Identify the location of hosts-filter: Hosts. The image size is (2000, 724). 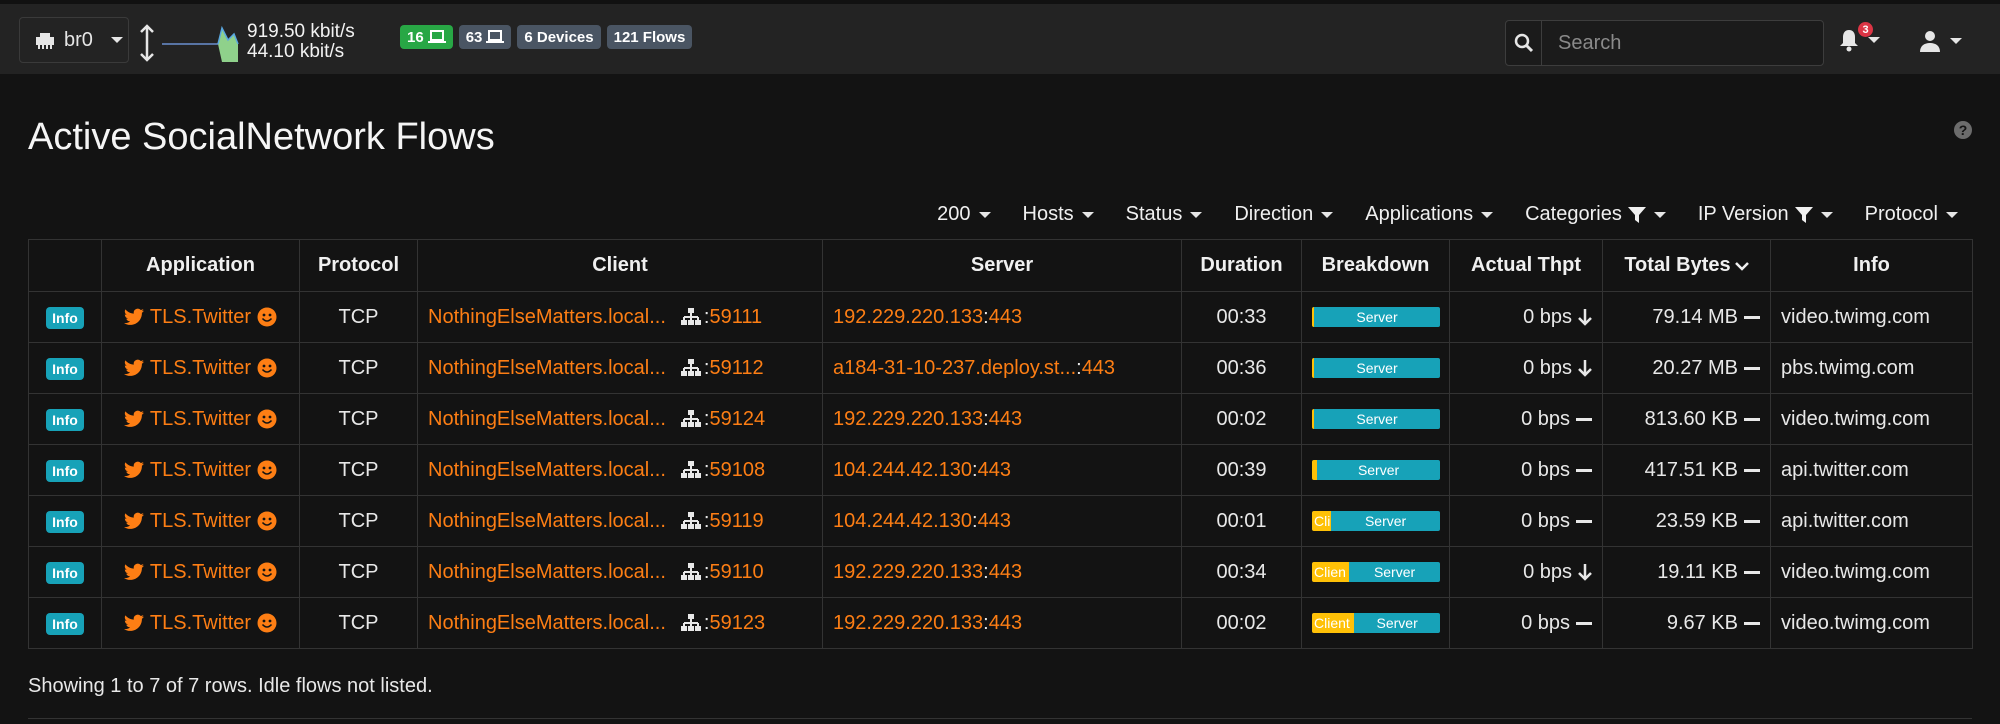
(1058, 214).